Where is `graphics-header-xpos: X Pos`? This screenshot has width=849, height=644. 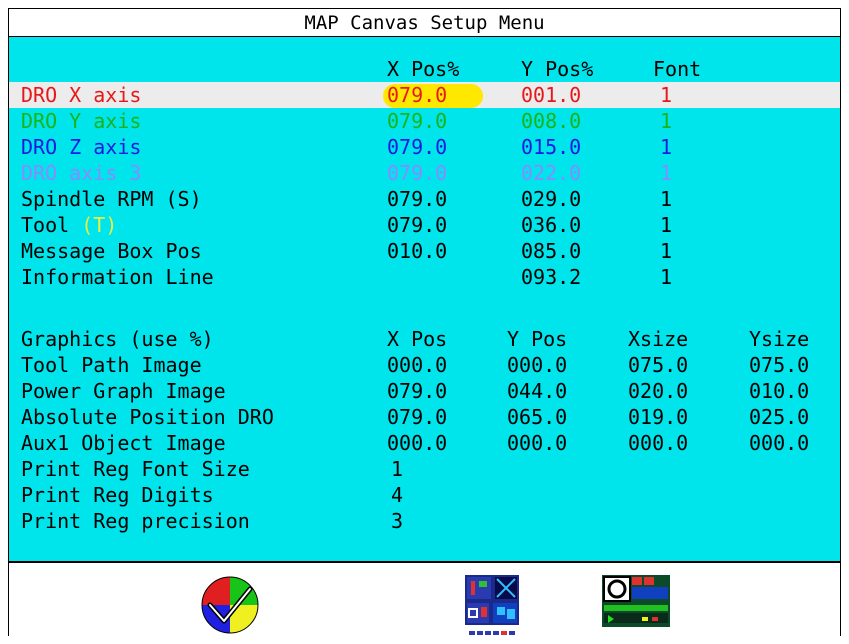 graphics-header-xpos: X Pos is located at coordinates (417, 339).